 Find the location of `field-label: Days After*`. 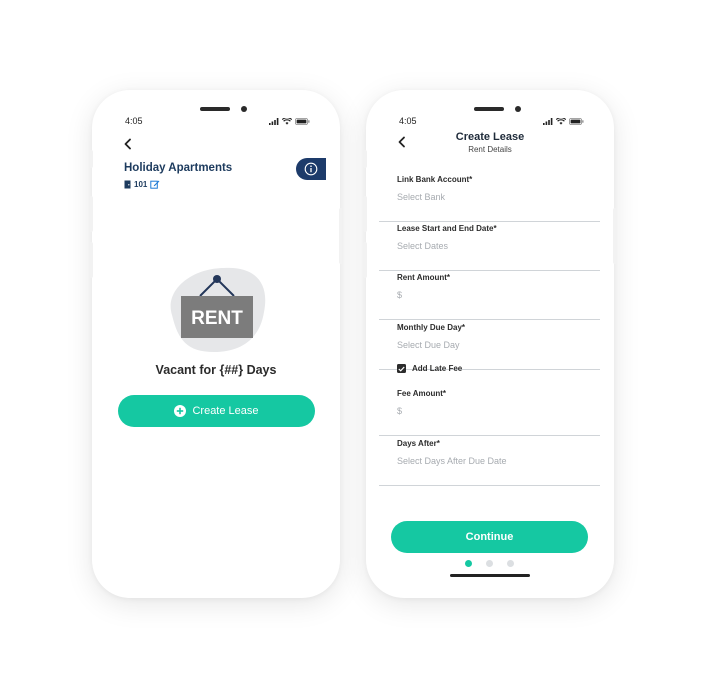

field-label: Days After* is located at coordinates (418, 443).